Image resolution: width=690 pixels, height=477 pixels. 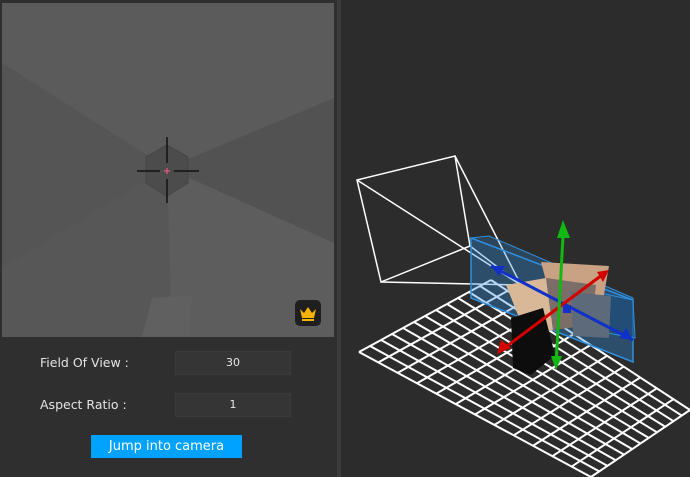 I want to click on field-of-view-label: Field Of View :, so click(x=84, y=362).